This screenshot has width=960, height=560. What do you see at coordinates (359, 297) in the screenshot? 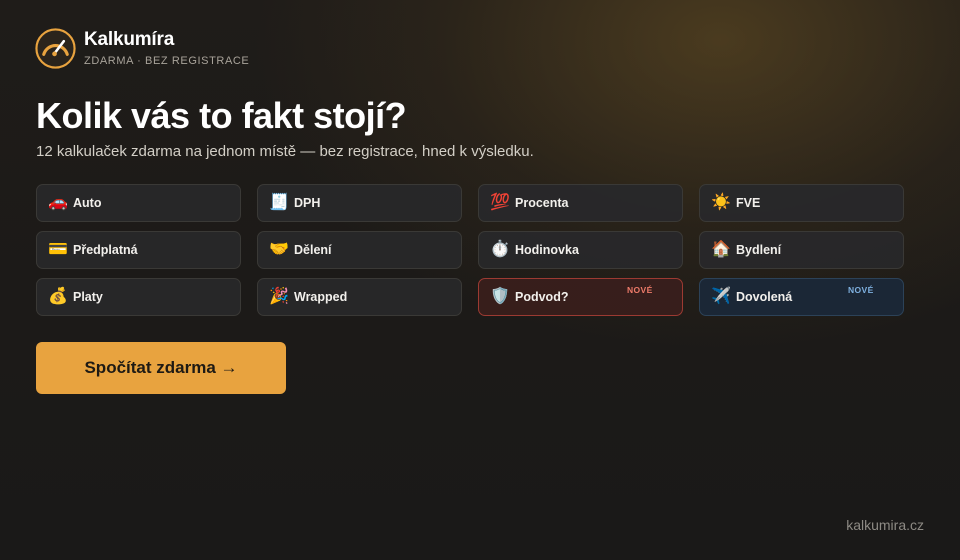
I see `calculator-tile-wrapped: 🎉 Wrapped` at bounding box center [359, 297].